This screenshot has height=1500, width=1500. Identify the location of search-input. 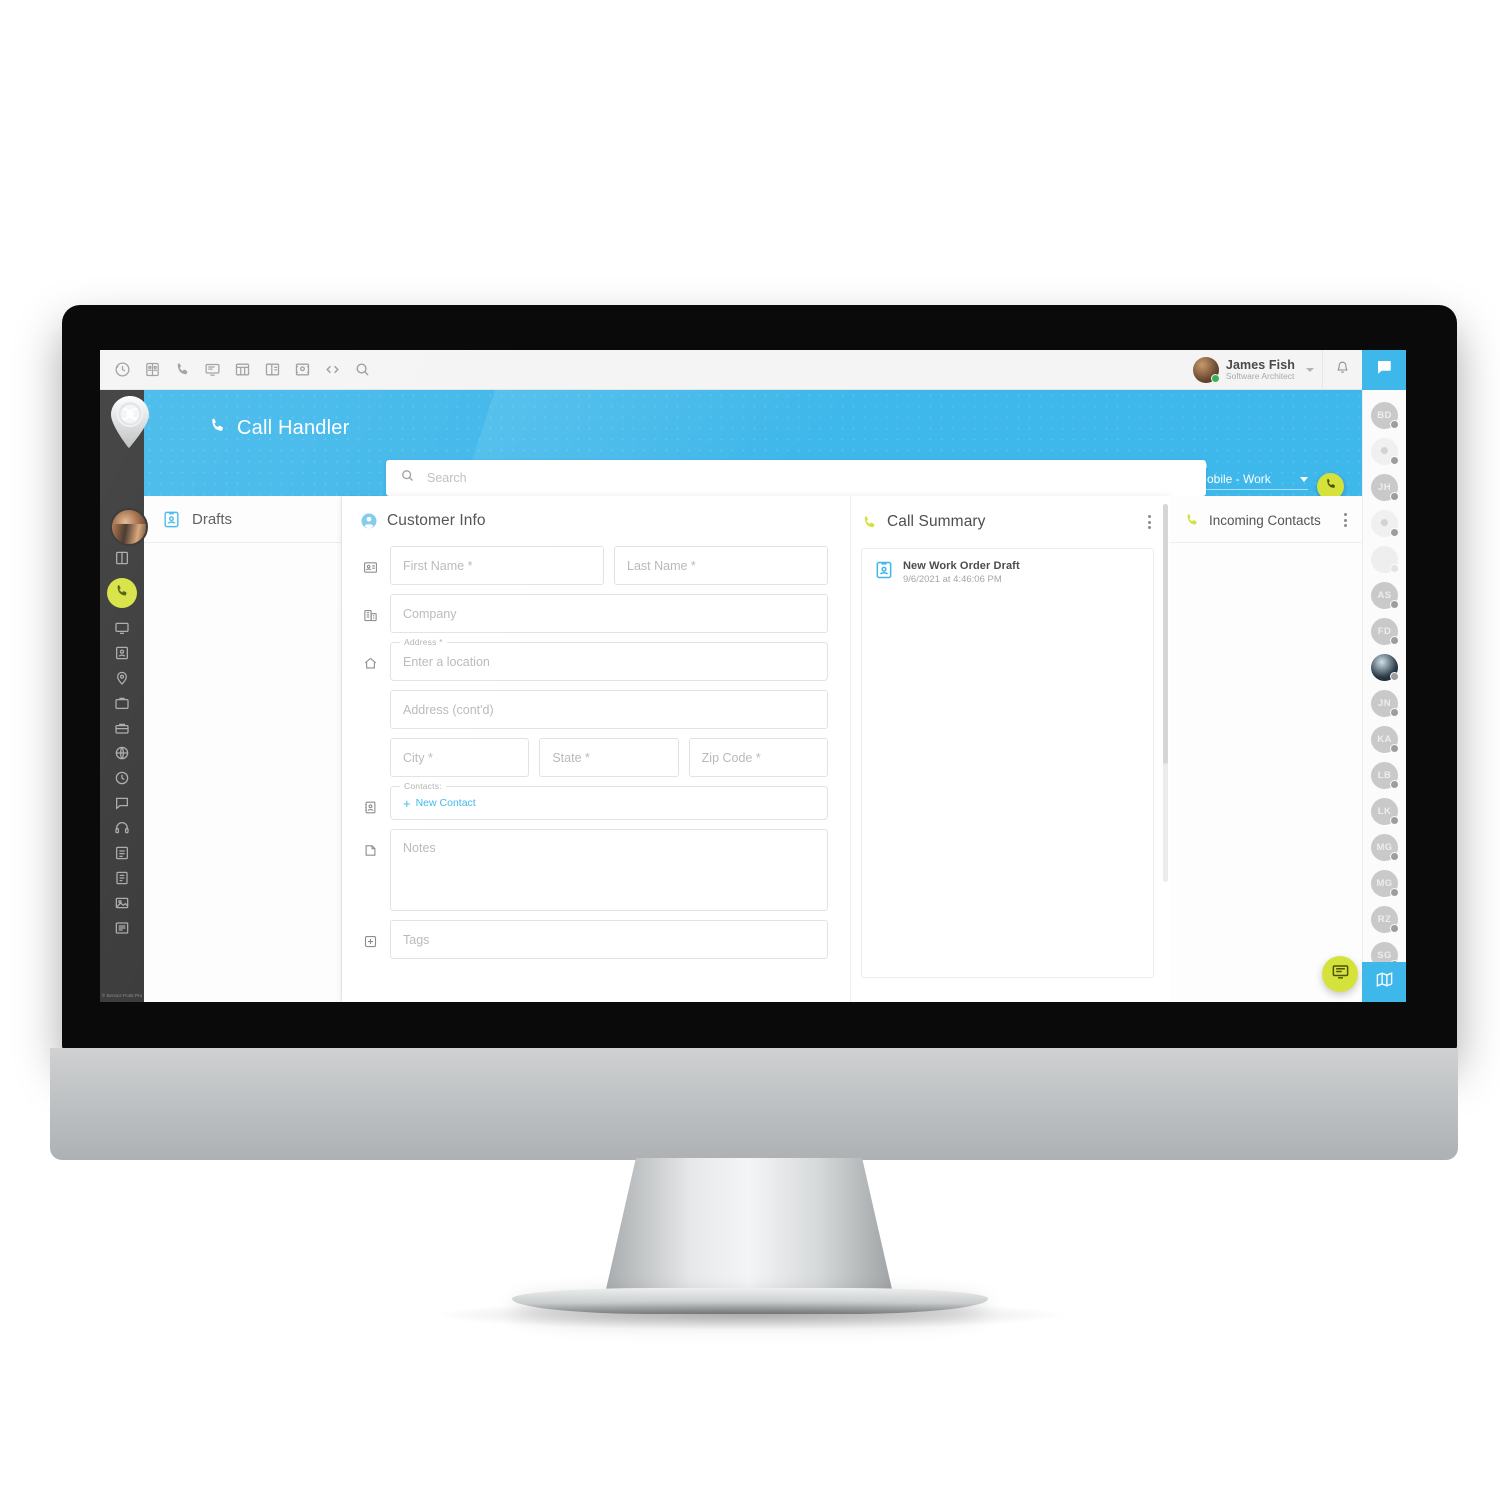
(809, 478).